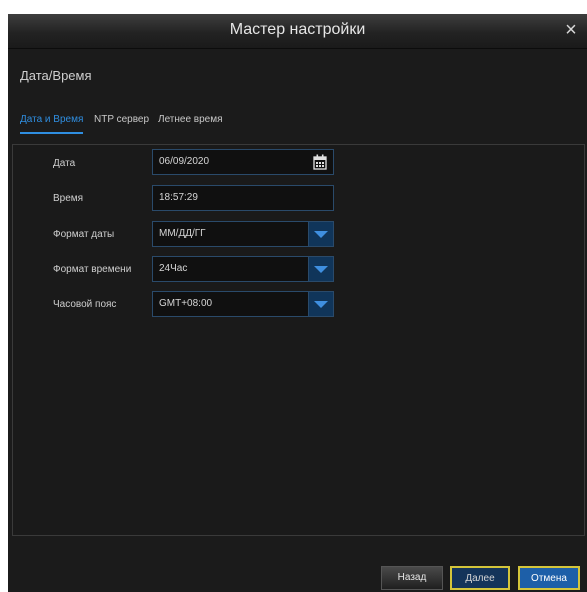 This screenshot has height=592, width=587. What do you see at coordinates (178, 197) in the screenshot?
I see `time-value: 18:57:29` at bounding box center [178, 197].